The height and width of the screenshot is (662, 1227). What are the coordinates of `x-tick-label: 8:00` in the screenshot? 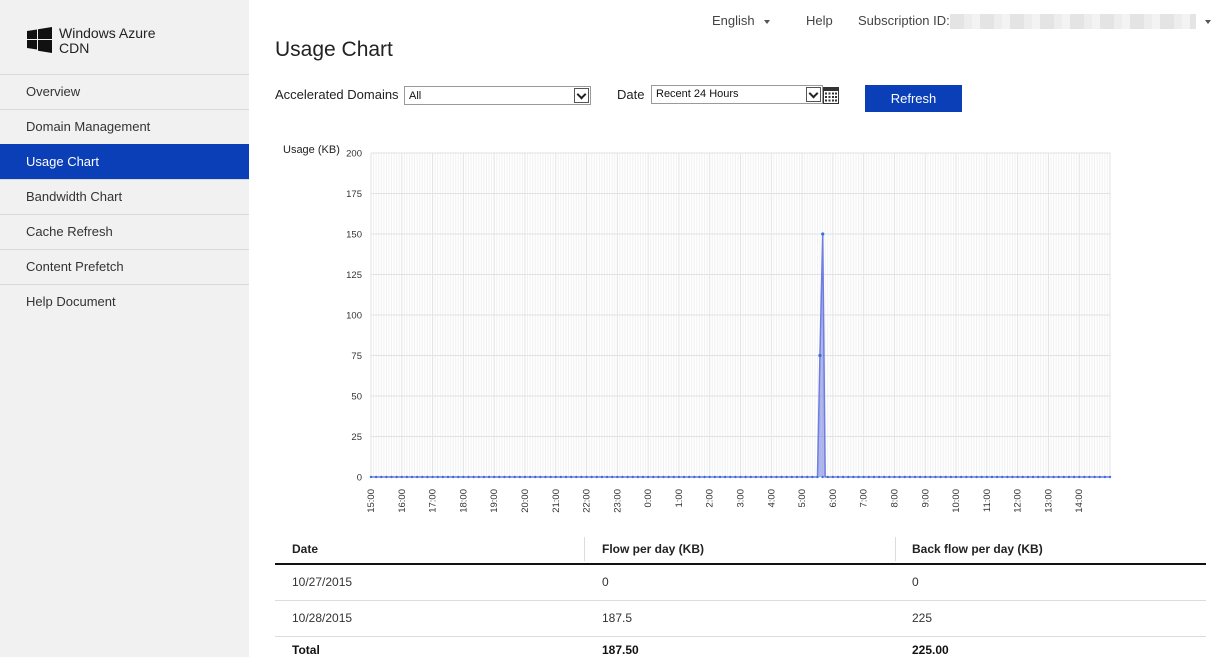 It's located at (894, 498).